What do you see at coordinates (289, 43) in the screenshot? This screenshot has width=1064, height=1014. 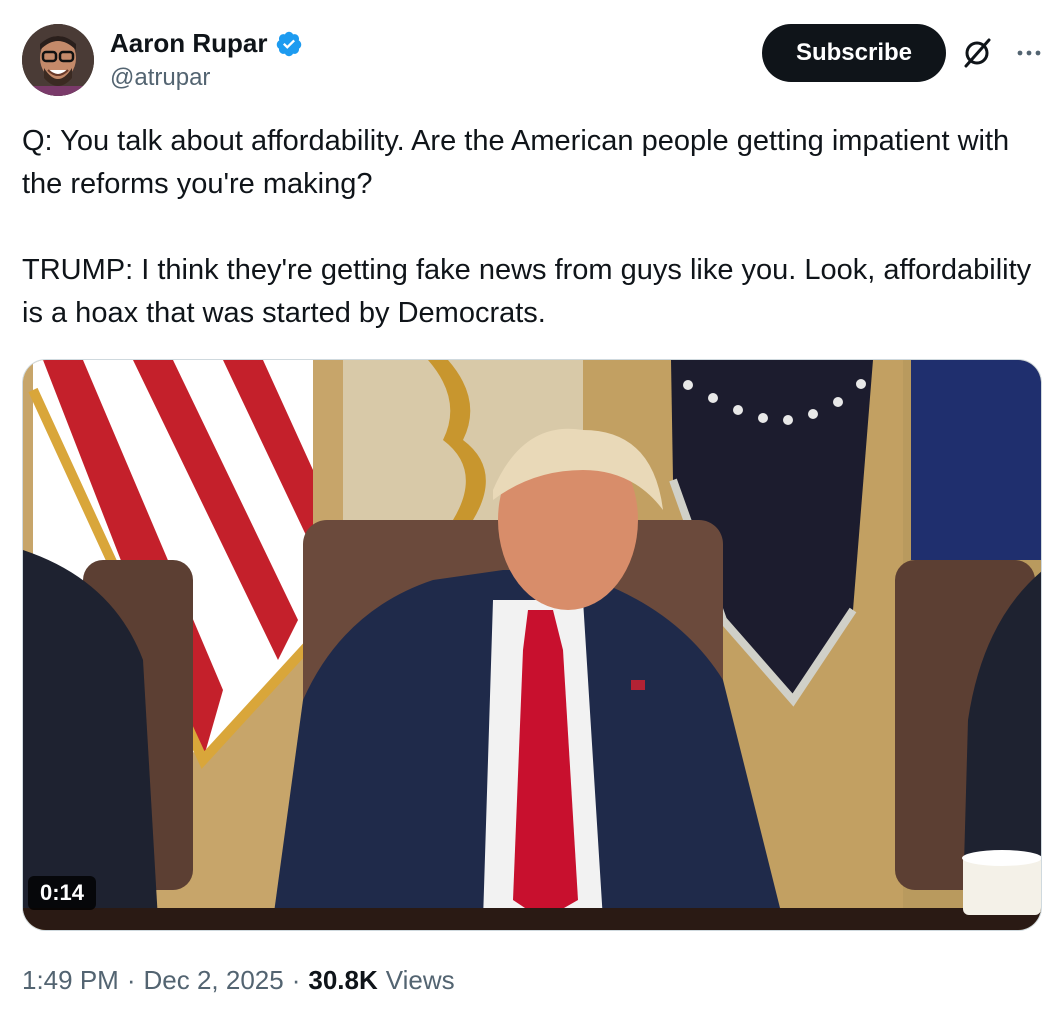 I see `verified-badge-icon` at bounding box center [289, 43].